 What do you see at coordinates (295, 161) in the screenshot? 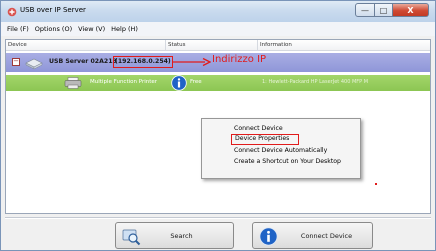
I see `menu-item-create-shortcut: Create a Shortcut on Your Desktop` at bounding box center [295, 161].